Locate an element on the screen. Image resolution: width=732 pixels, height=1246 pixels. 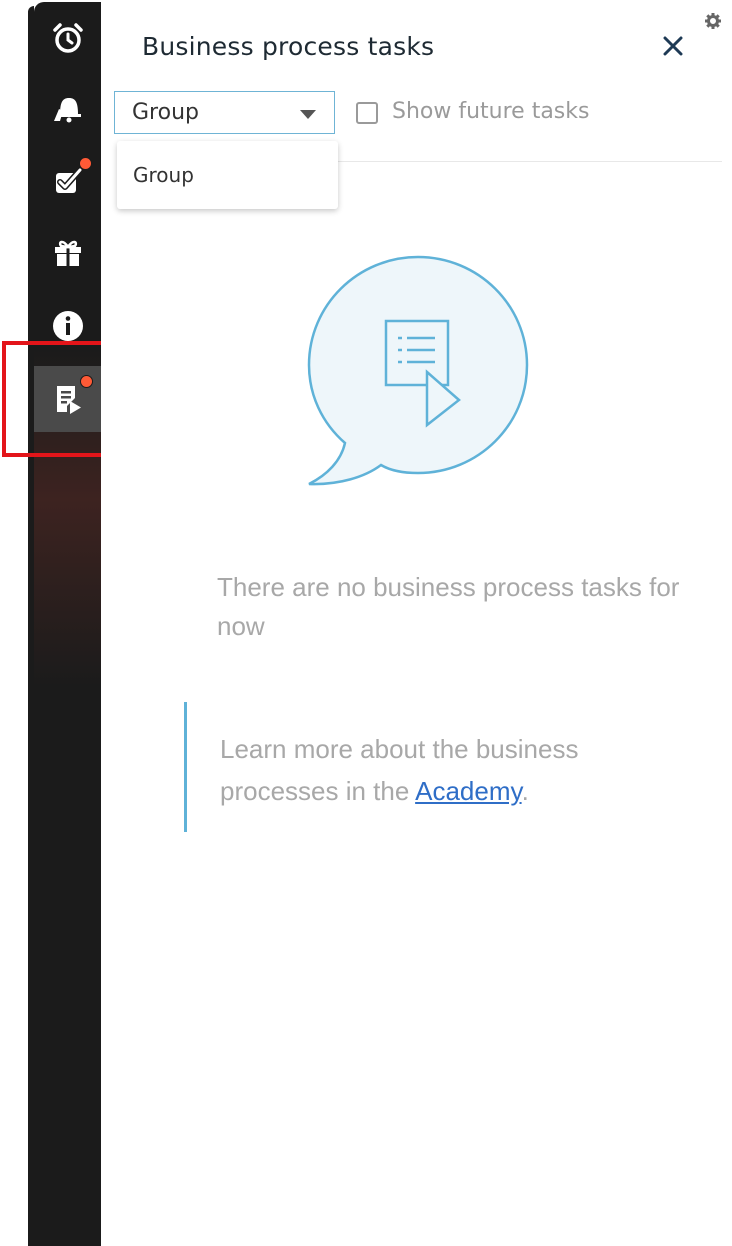
group-select-value: Group is located at coordinates (165, 112).